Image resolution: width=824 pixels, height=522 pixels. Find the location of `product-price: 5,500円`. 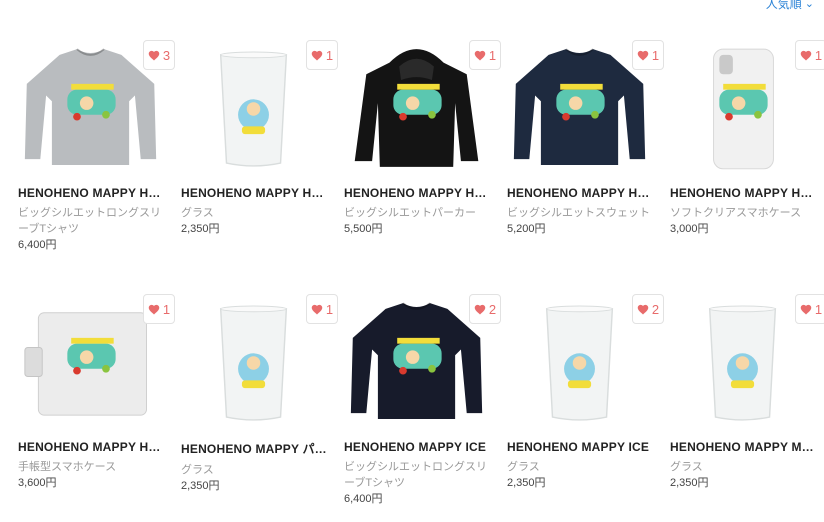

product-price: 5,500円 is located at coordinates (363, 229).